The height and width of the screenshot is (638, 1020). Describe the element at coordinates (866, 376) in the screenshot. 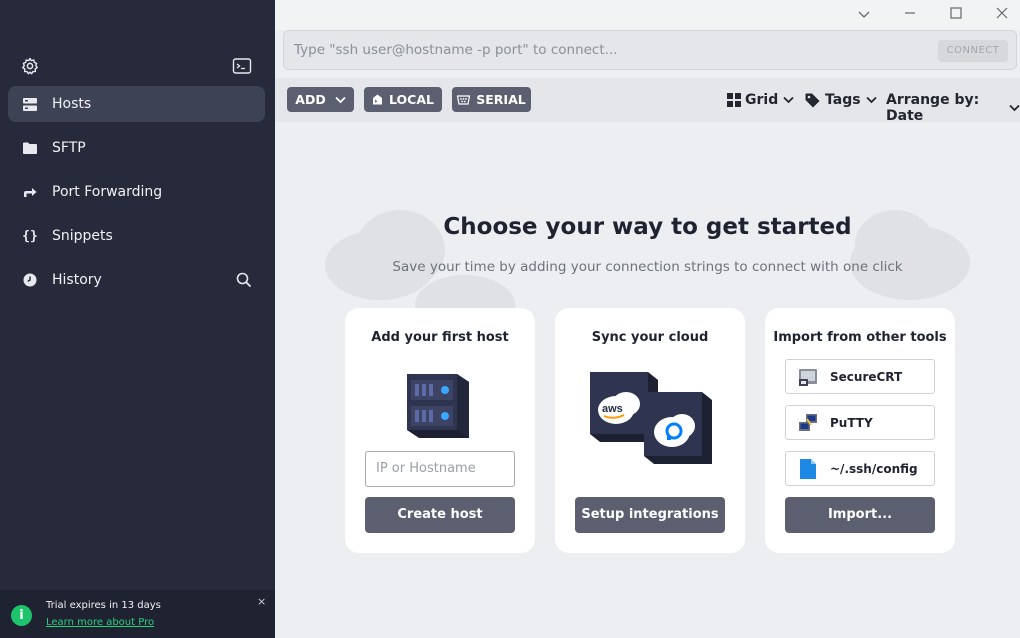

I see `tool-label: SecureCRT` at that location.